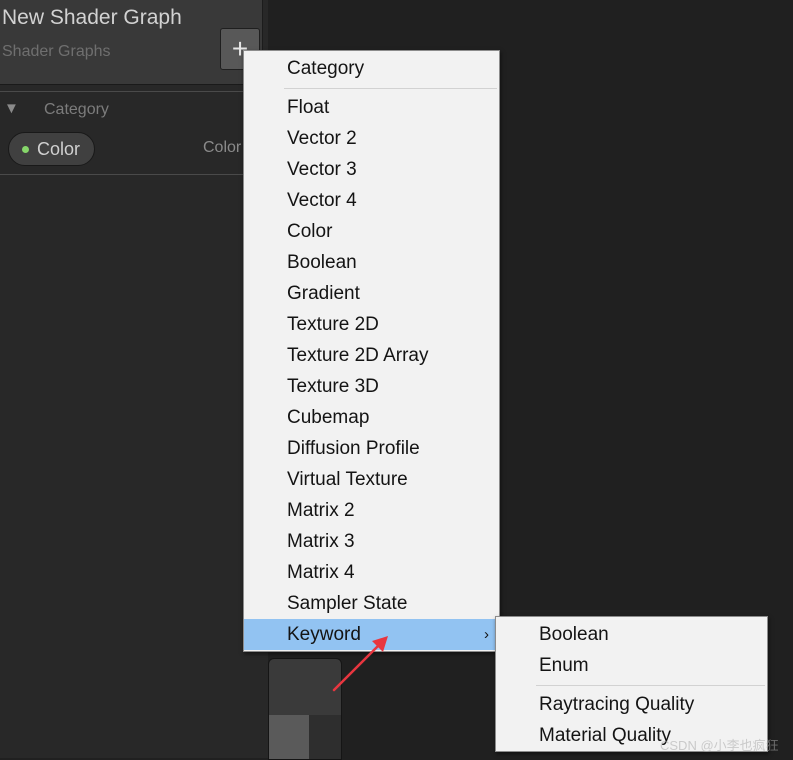 The image size is (793, 760). I want to click on node-preview, so click(305, 709).